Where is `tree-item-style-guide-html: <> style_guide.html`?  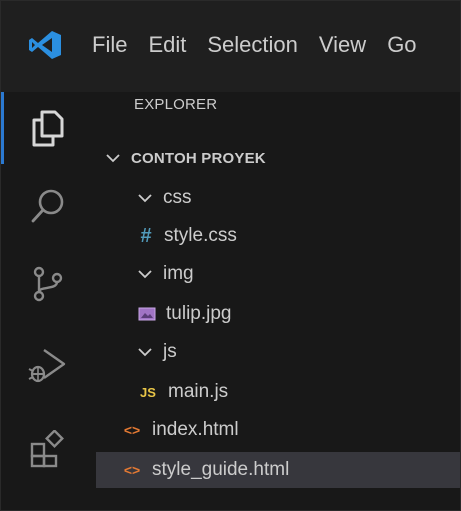
tree-item-style-guide-html: <> style_guide.html is located at coordinates (278, 470).